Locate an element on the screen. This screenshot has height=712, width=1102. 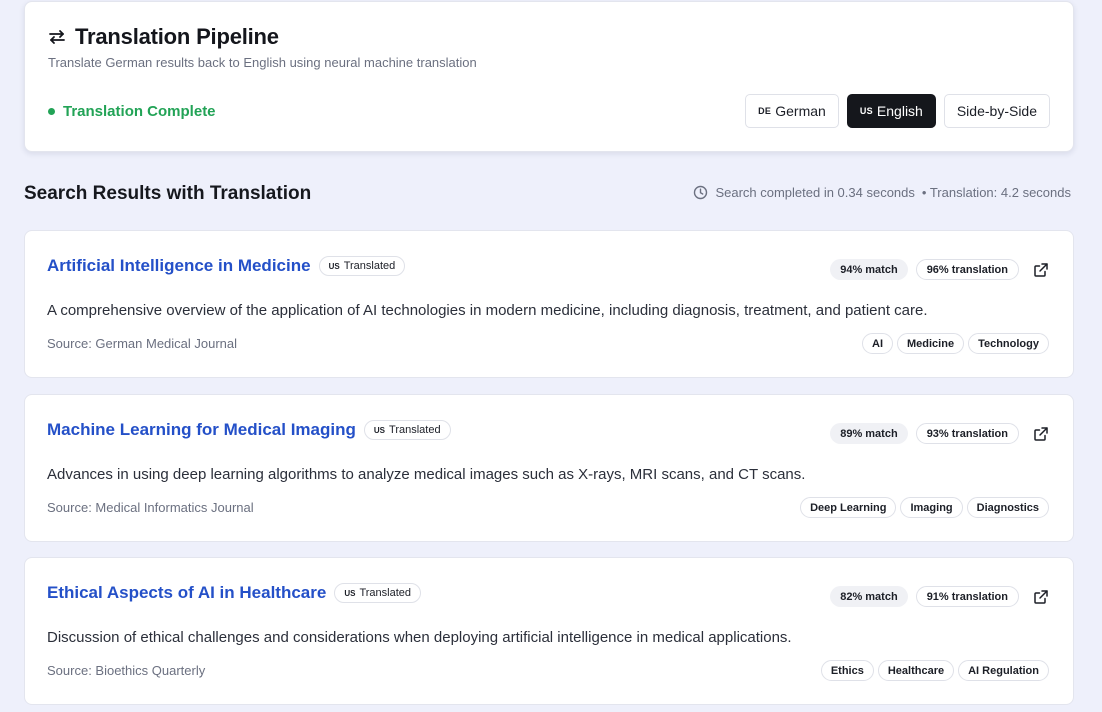
tag: Imaging is located at coordinates (931, 507).